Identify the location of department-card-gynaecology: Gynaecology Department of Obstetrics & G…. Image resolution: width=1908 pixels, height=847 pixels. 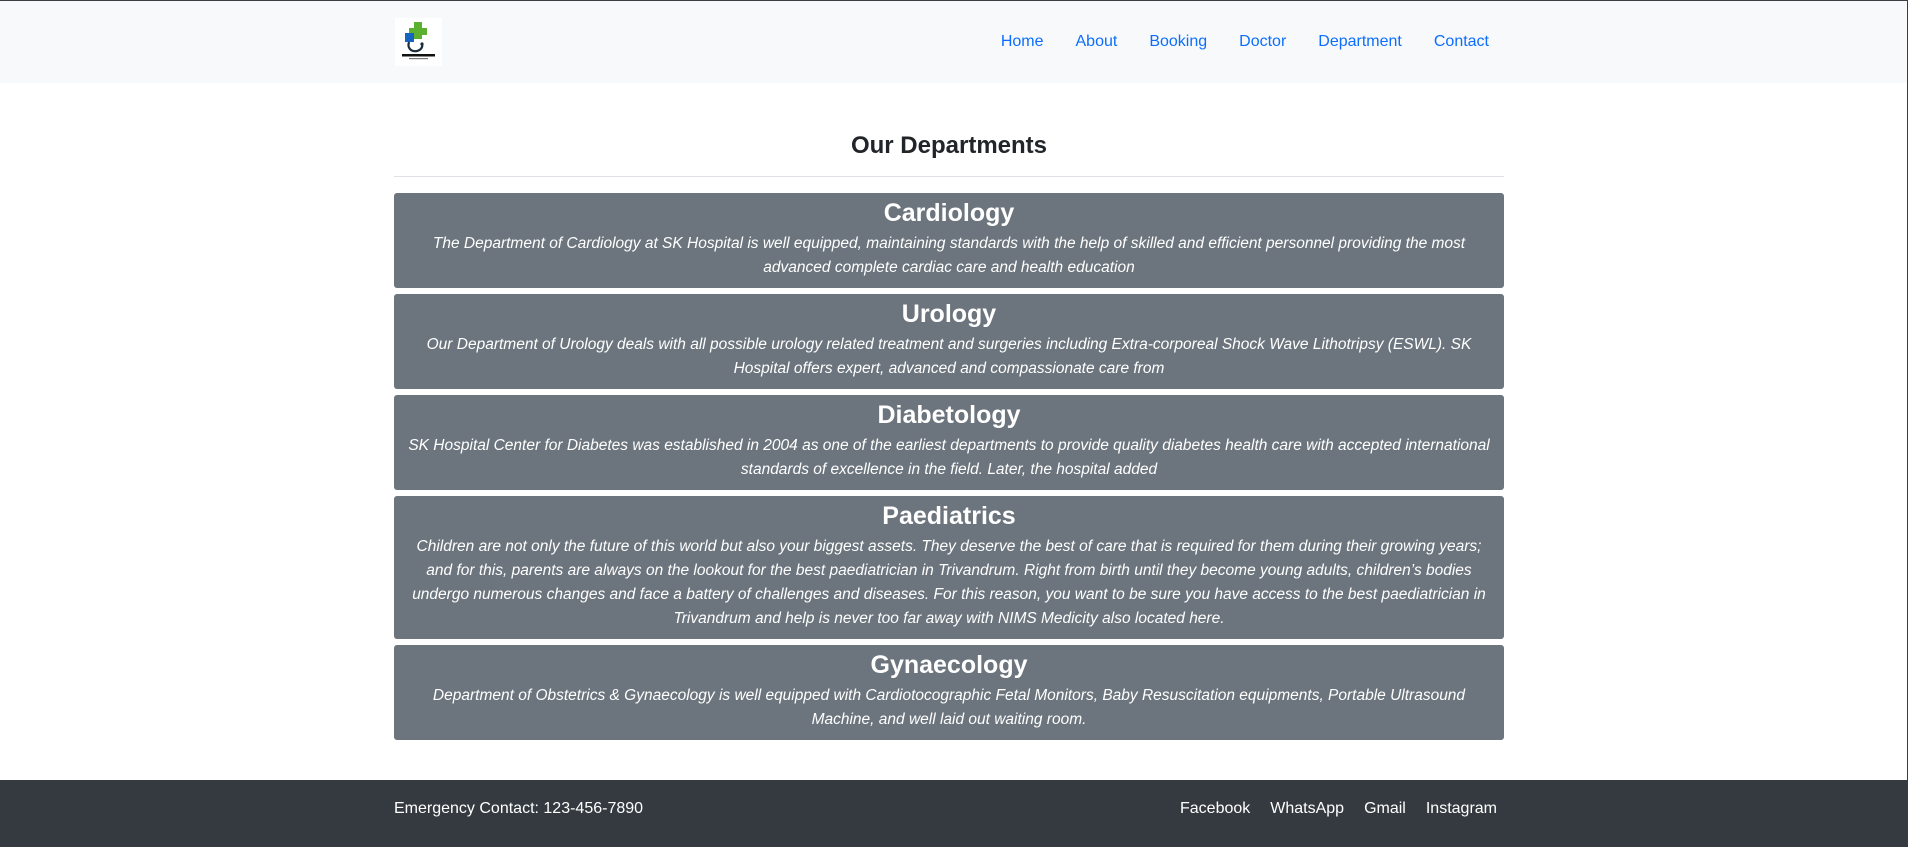
(949, 692).